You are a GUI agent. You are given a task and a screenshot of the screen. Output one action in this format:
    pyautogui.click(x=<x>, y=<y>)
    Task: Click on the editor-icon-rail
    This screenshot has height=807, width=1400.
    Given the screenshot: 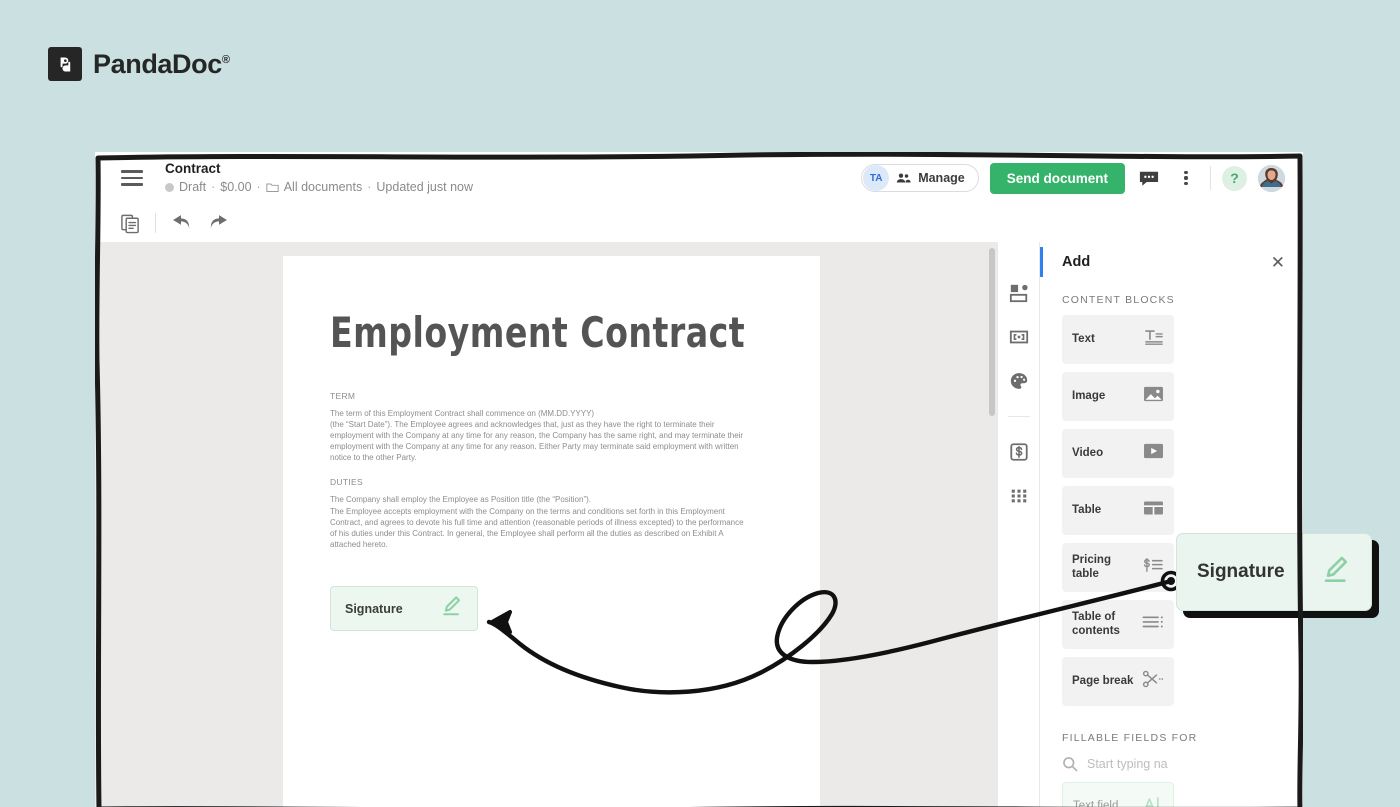 What is the action you would take?
    pyautogui.click(x=1019, y=524)
    